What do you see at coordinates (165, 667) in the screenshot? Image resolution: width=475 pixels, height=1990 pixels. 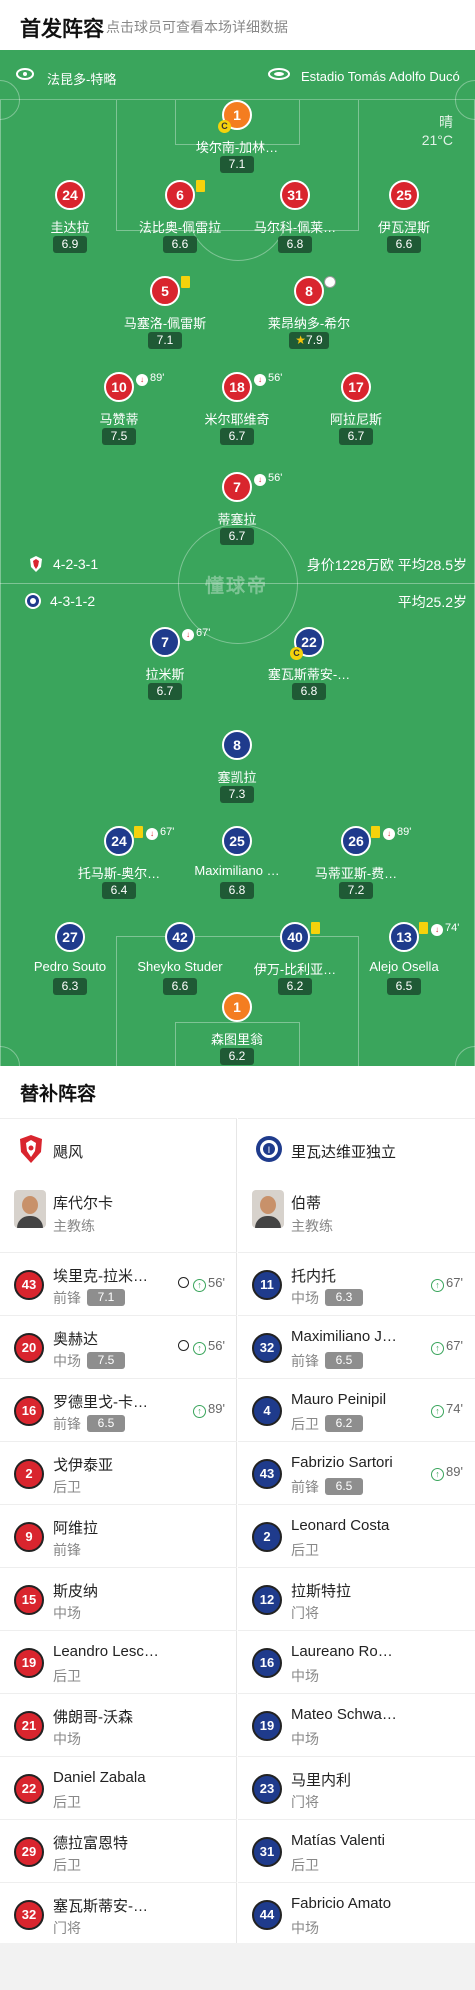 I see `away-player-7: 7 ↓ 67' 拉米斯 6.7` at bounding box center [165, 667].